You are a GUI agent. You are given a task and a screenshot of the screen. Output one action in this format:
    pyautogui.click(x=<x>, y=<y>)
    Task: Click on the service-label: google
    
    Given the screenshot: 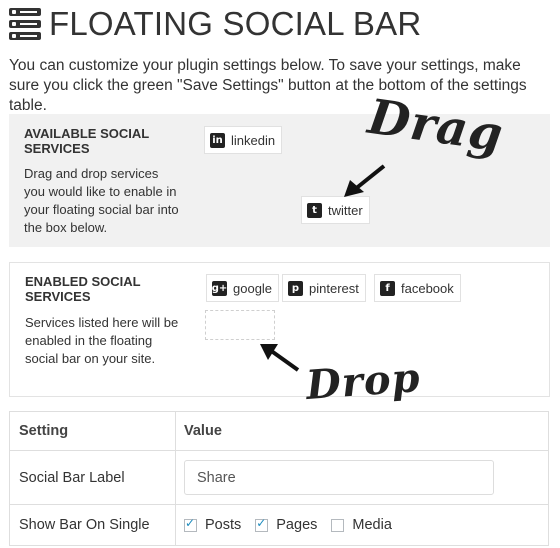 What is the action you would take?
    pyautogui.click(x=253, y=288)
    